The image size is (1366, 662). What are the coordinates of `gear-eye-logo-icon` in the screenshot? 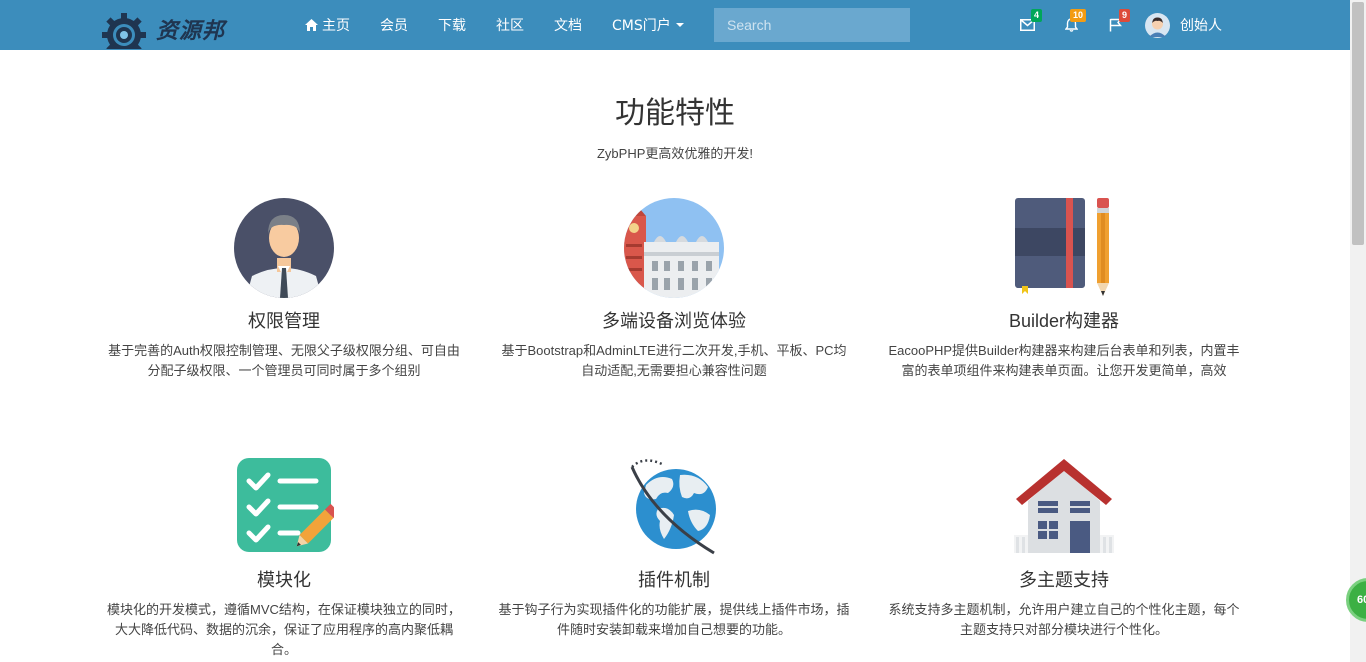 It's located at (124, 31).